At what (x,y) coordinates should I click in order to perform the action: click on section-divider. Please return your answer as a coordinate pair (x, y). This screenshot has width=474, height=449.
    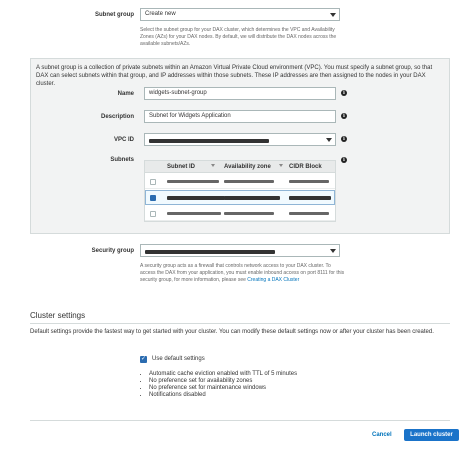
    Looking at the image, I should click on (240, 323).